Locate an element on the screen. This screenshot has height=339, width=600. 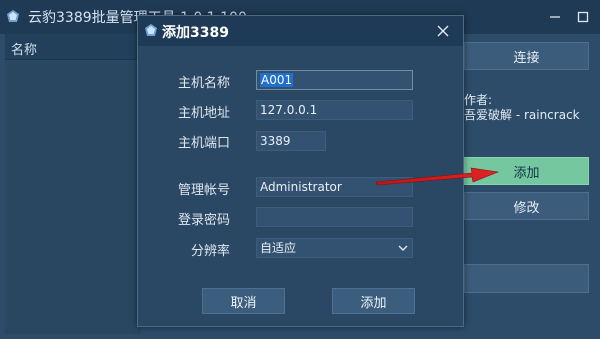
host-port-input: 3389 is located at coordinates (291, 141).